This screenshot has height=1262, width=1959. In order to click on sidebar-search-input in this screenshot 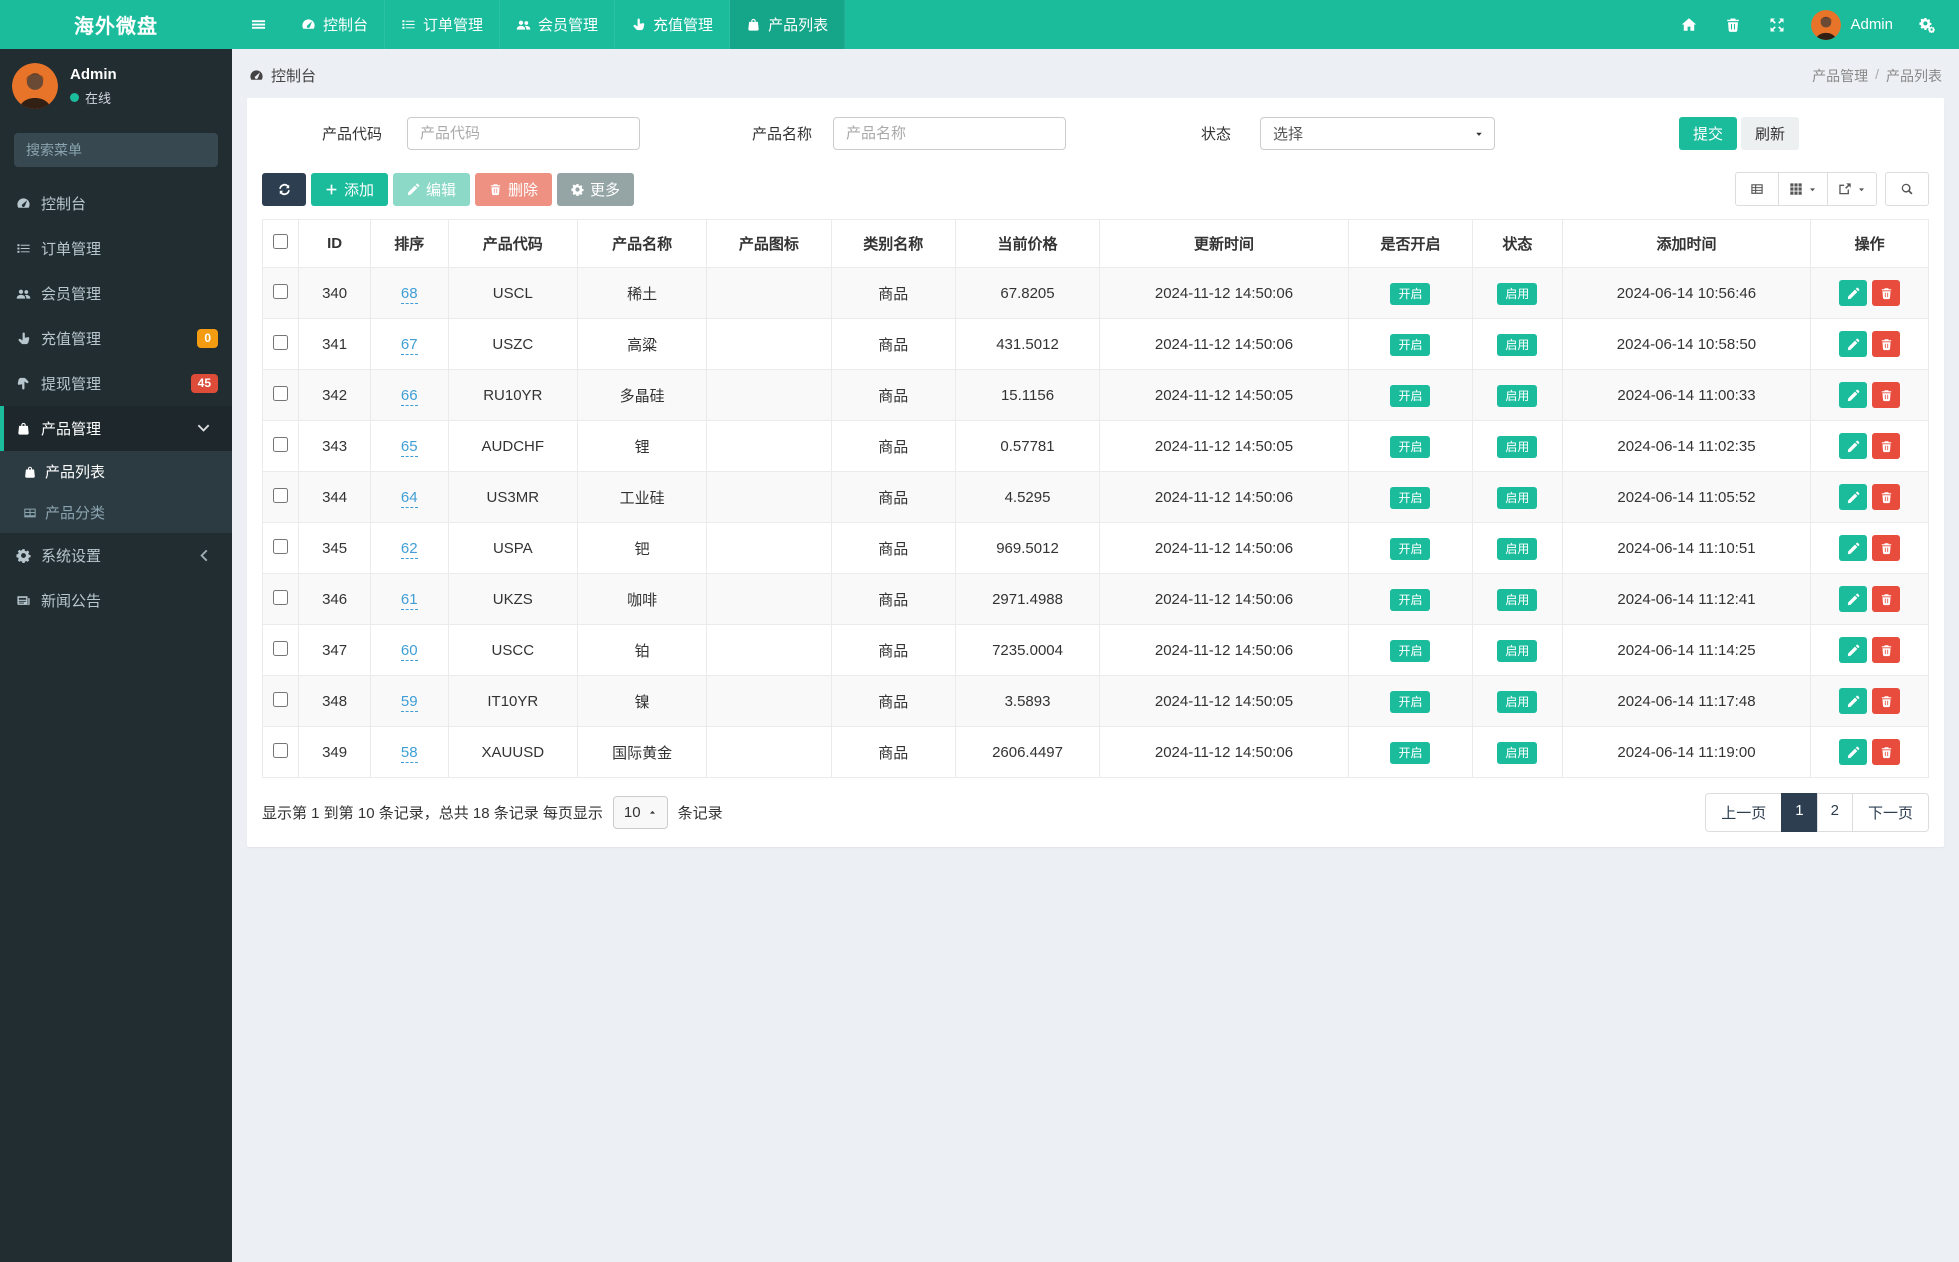, I will do `click(116, 150)`.